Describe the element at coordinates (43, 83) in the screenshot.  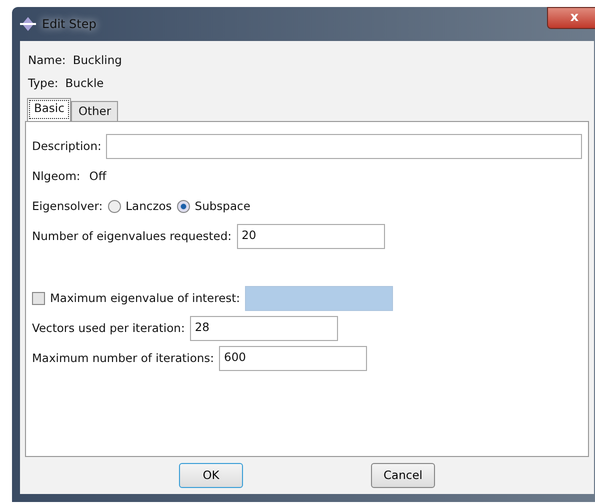
I see `info-label: Type:` at that location.